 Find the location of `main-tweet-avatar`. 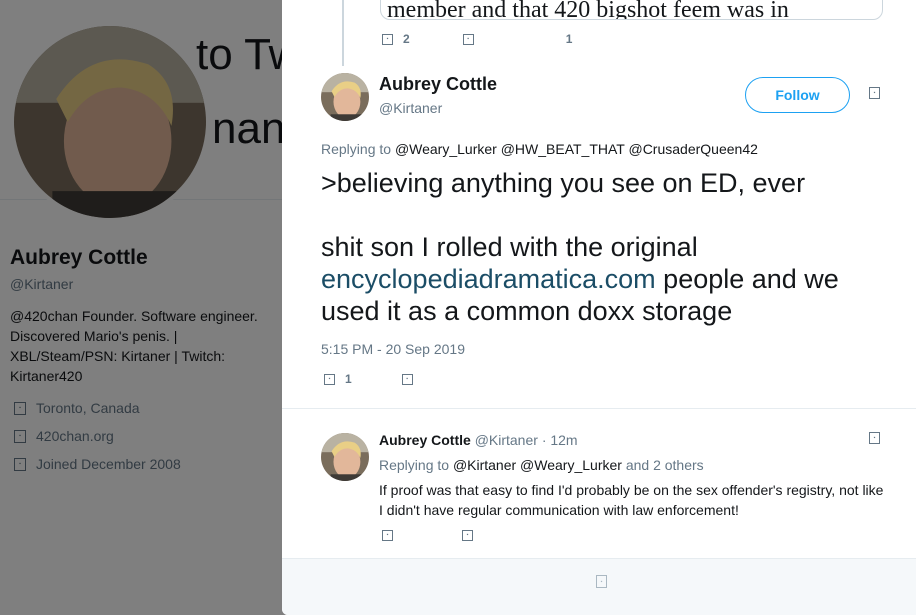

main-tweet-avatar is located at coordinates (345, 97).